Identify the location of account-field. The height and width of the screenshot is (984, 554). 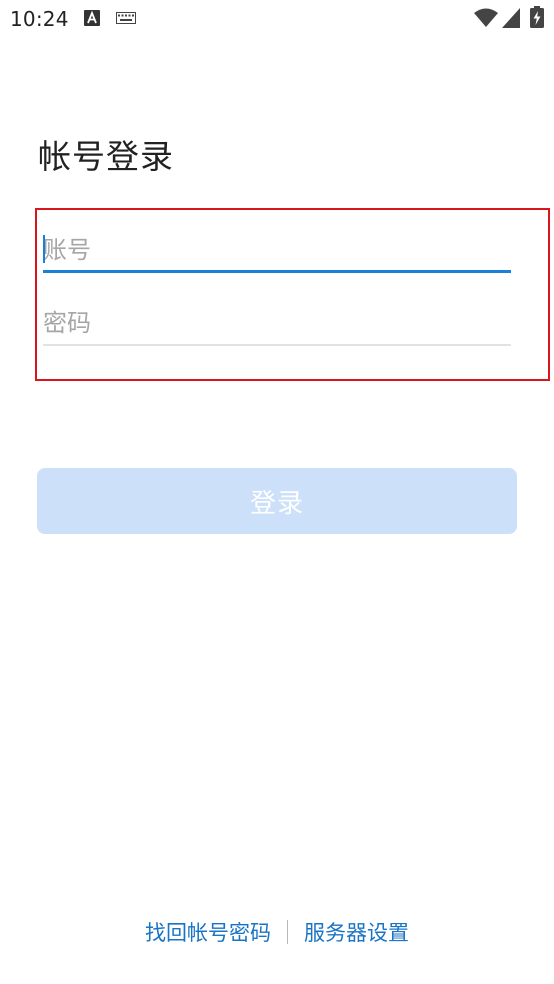
(277, 250).